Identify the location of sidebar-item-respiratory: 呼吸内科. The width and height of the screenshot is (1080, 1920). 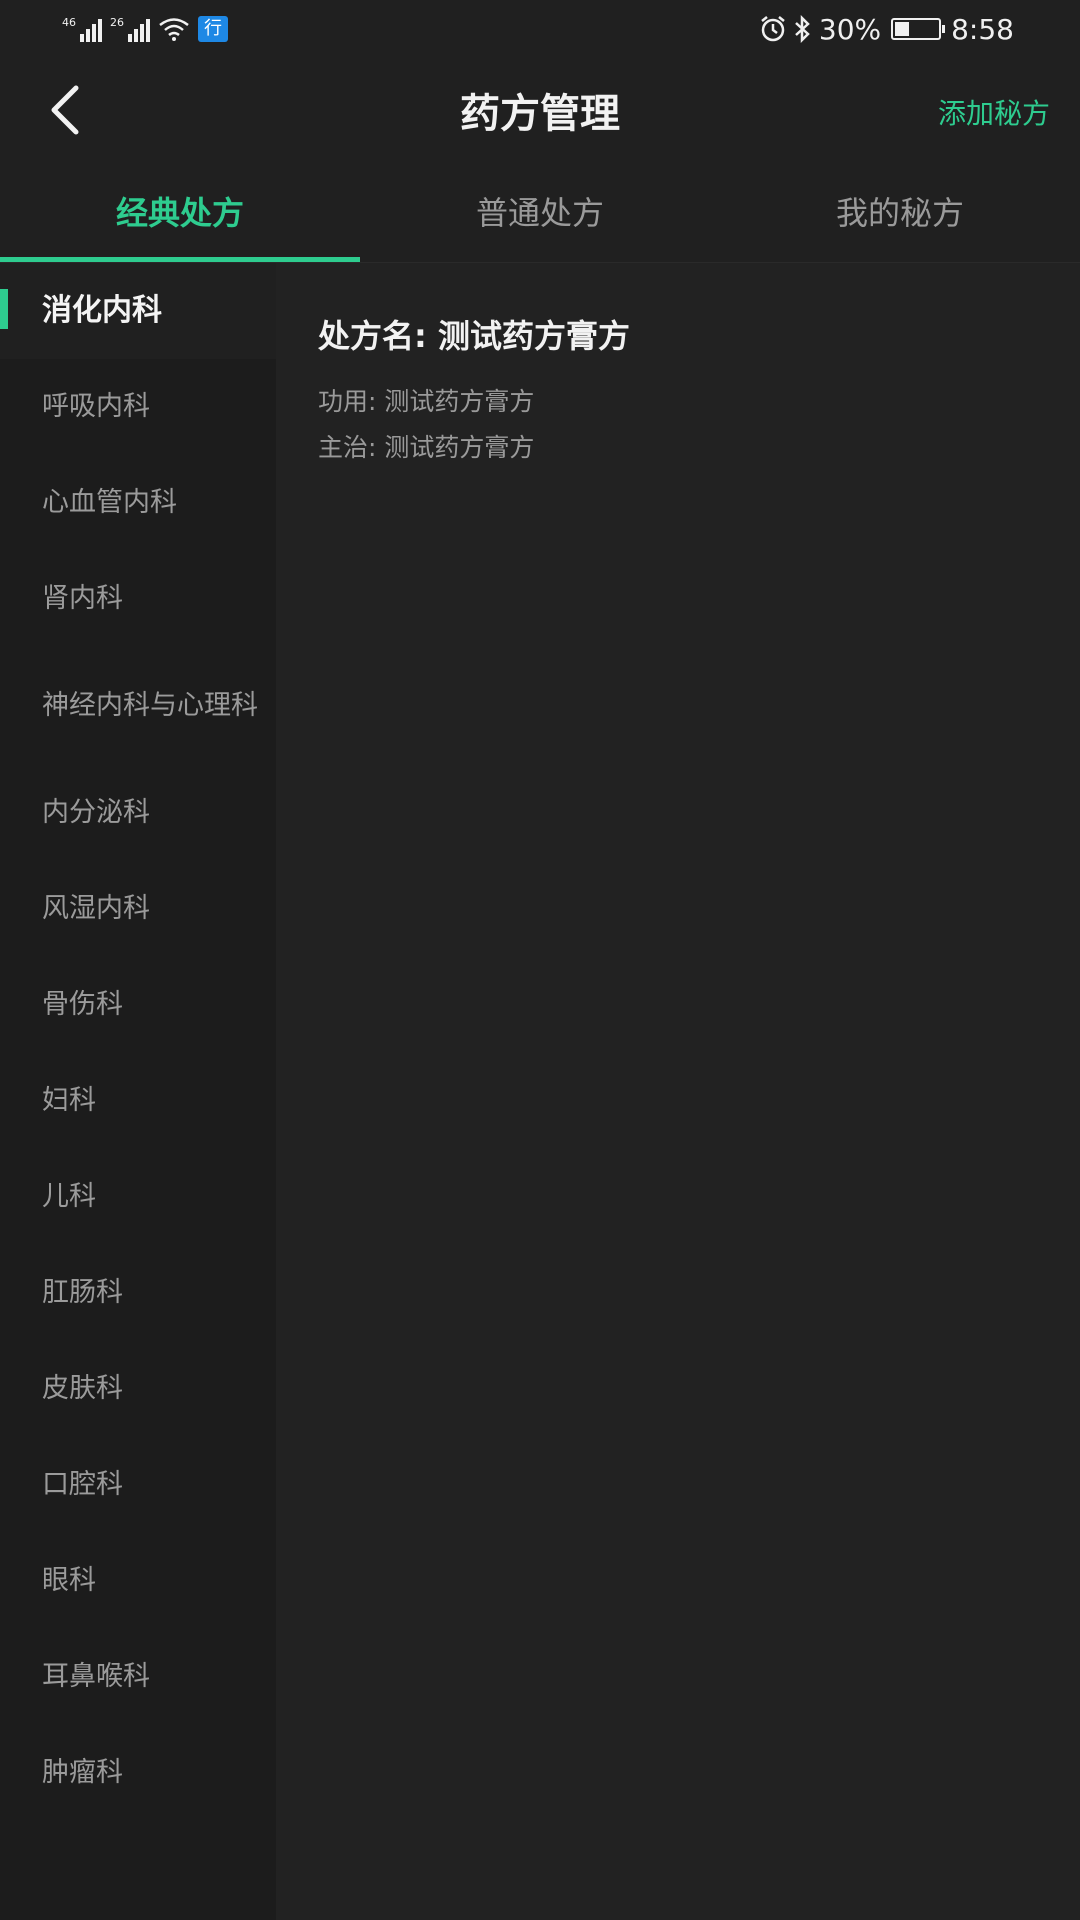
(138, 407).